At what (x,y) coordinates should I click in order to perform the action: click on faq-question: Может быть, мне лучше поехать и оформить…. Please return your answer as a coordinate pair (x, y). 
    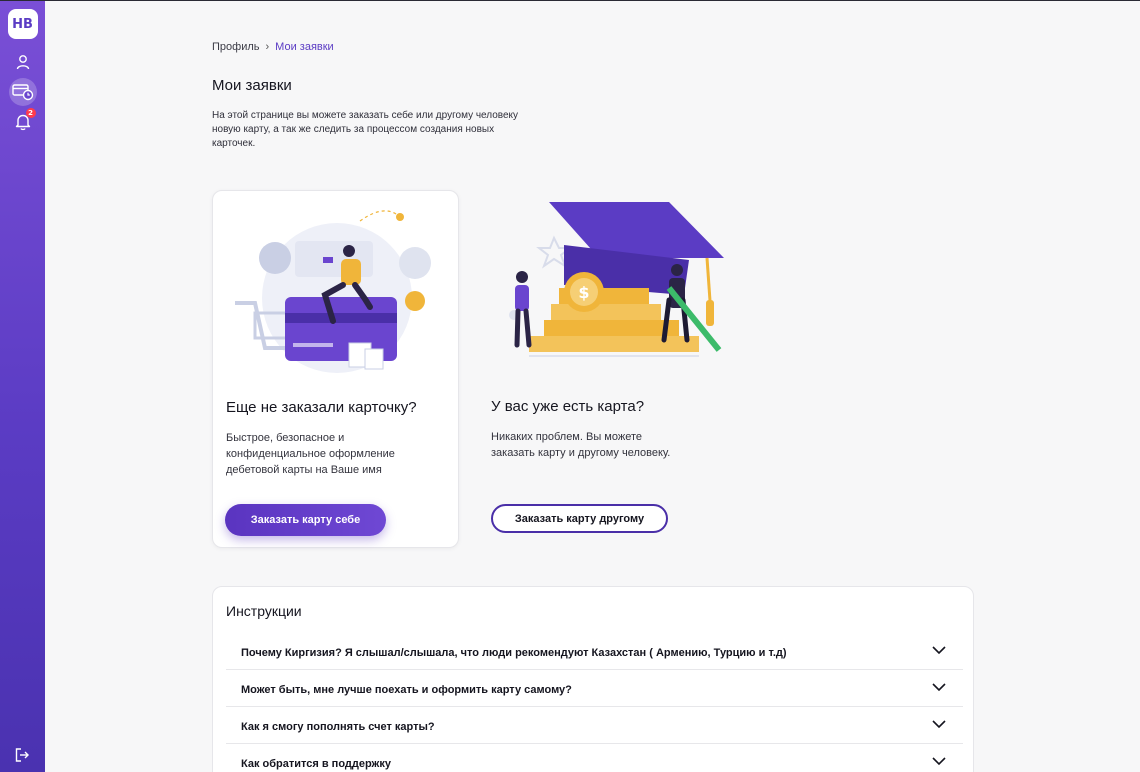
    Looking at the image, I should click on (406, 690).